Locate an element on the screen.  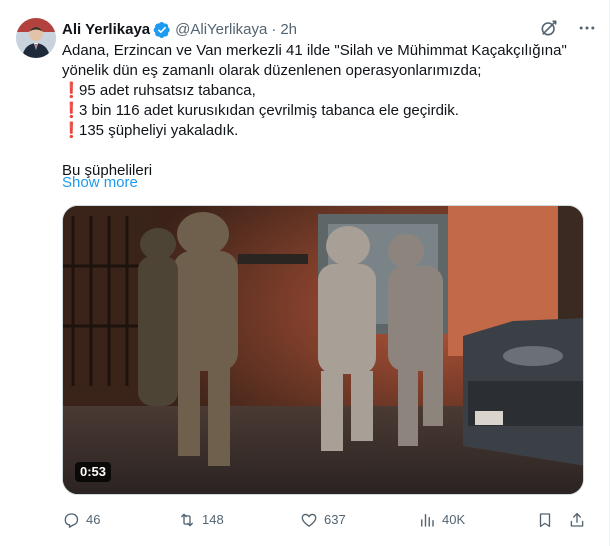
bookmark-icon is located at coordinates (545, 520).